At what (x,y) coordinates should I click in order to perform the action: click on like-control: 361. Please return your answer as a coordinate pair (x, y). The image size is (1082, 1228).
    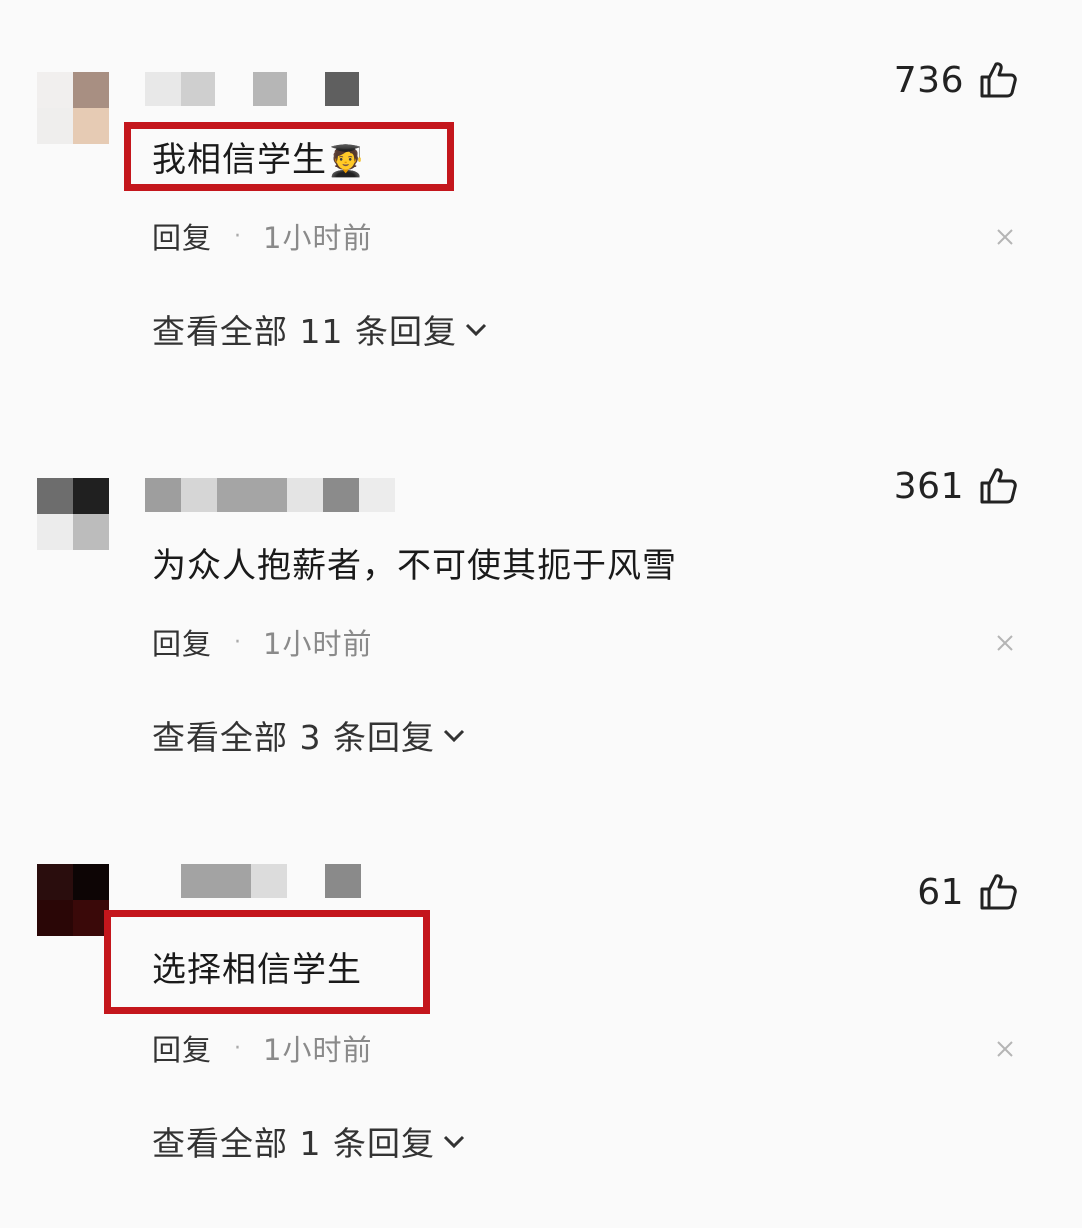
    Looking at the image, I should click on (956, 486).